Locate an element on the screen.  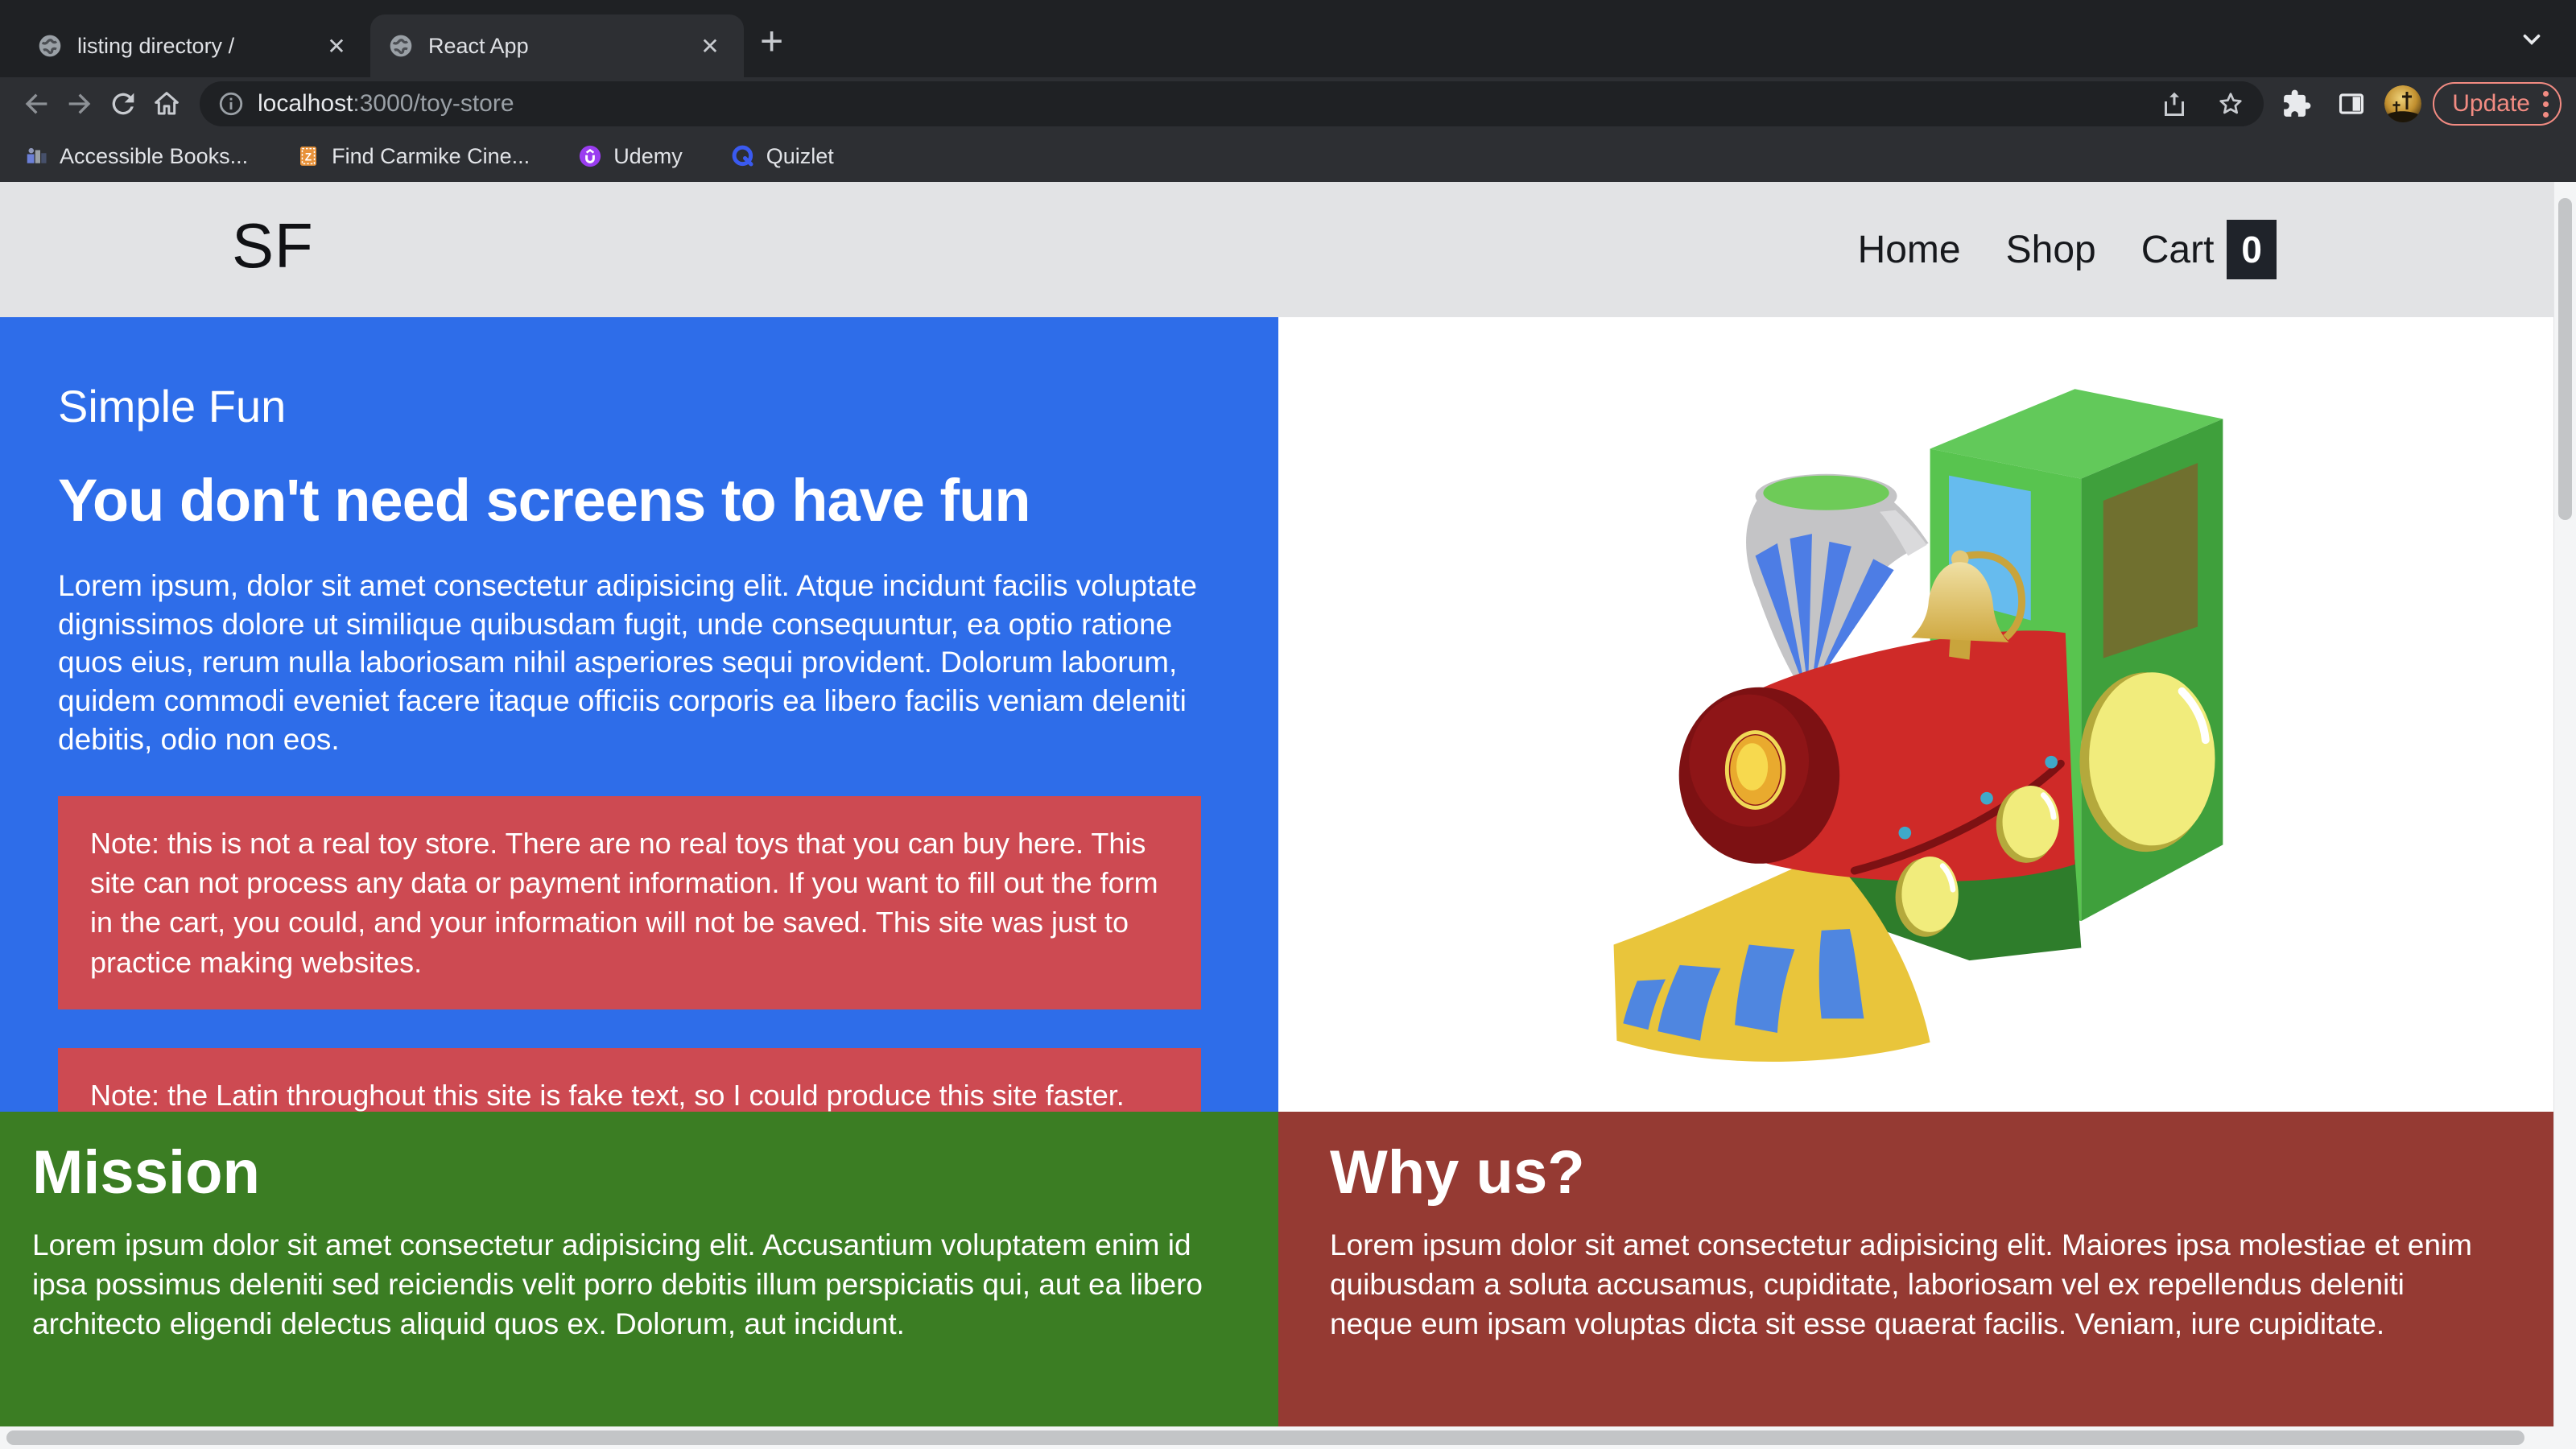
bookmark-label: Quizlet is located at coordinates (800, 155).